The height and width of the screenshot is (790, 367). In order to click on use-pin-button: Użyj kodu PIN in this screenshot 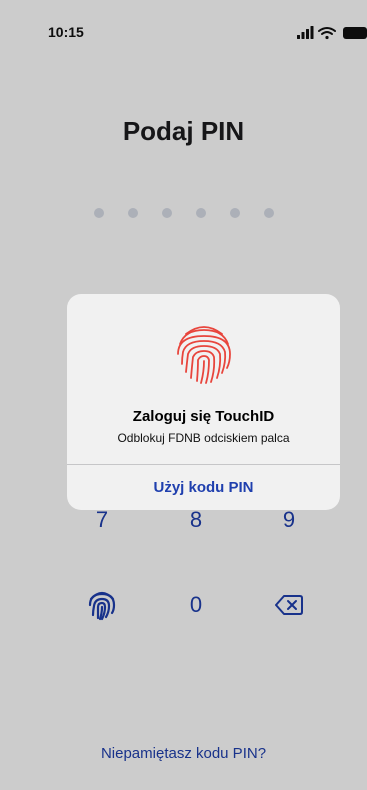, I will do `click(203, 487)`.